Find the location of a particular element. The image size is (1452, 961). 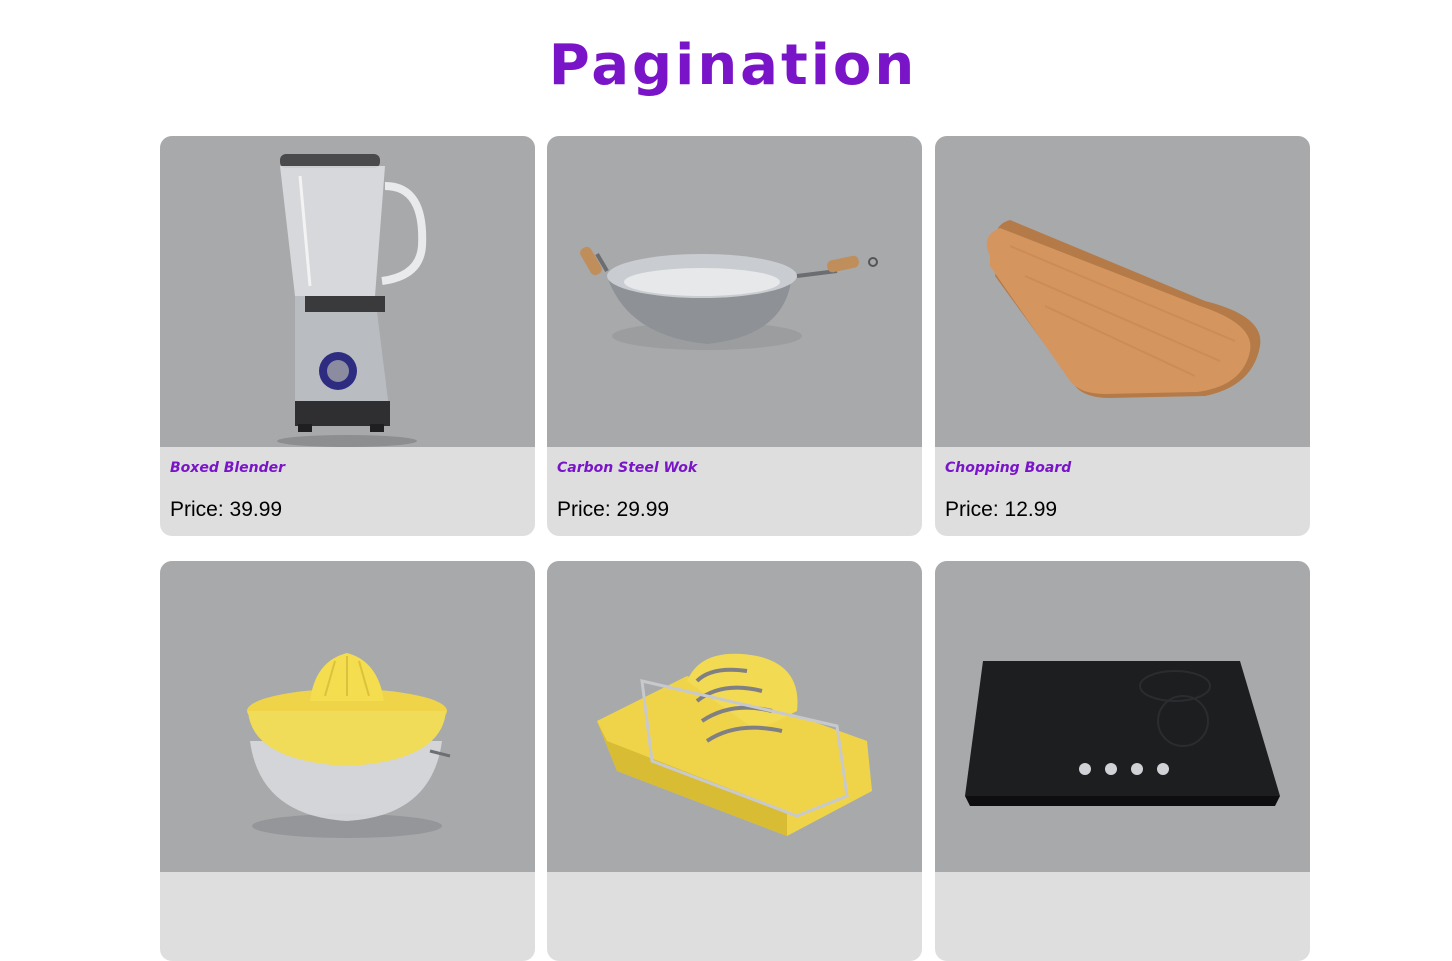

page-title: Pagination is located at coordinates (733, 65).